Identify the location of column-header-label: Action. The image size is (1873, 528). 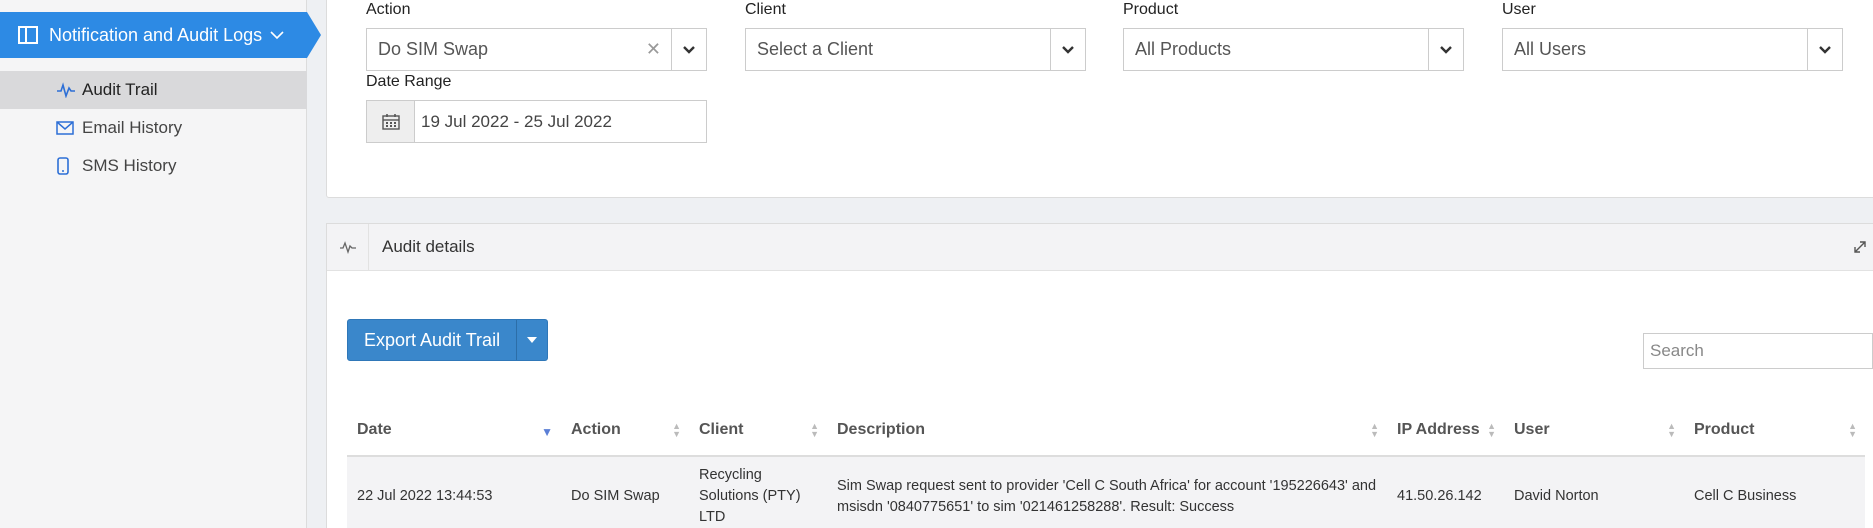
(596, 429).